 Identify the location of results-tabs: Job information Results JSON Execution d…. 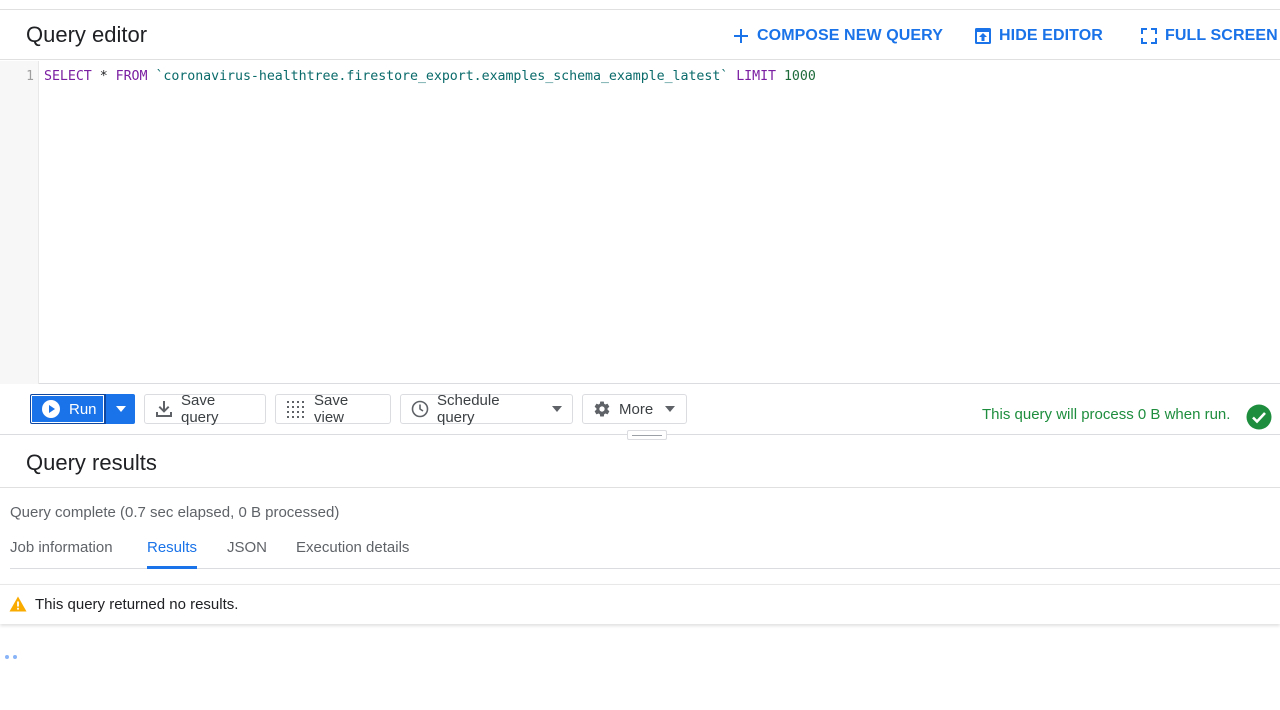
(645, 551).